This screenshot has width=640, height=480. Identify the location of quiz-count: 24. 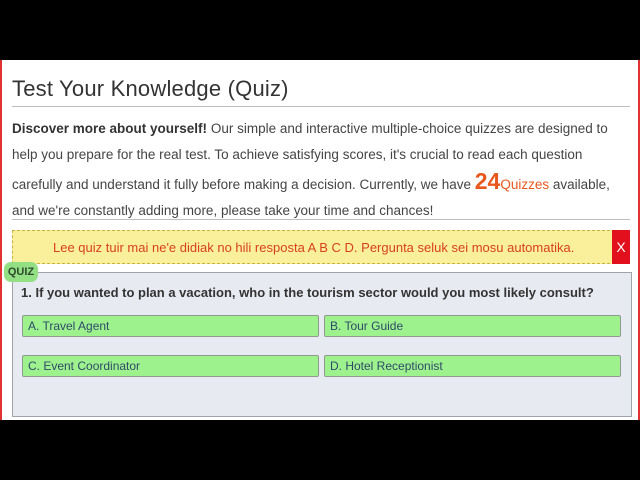
(487, 181).